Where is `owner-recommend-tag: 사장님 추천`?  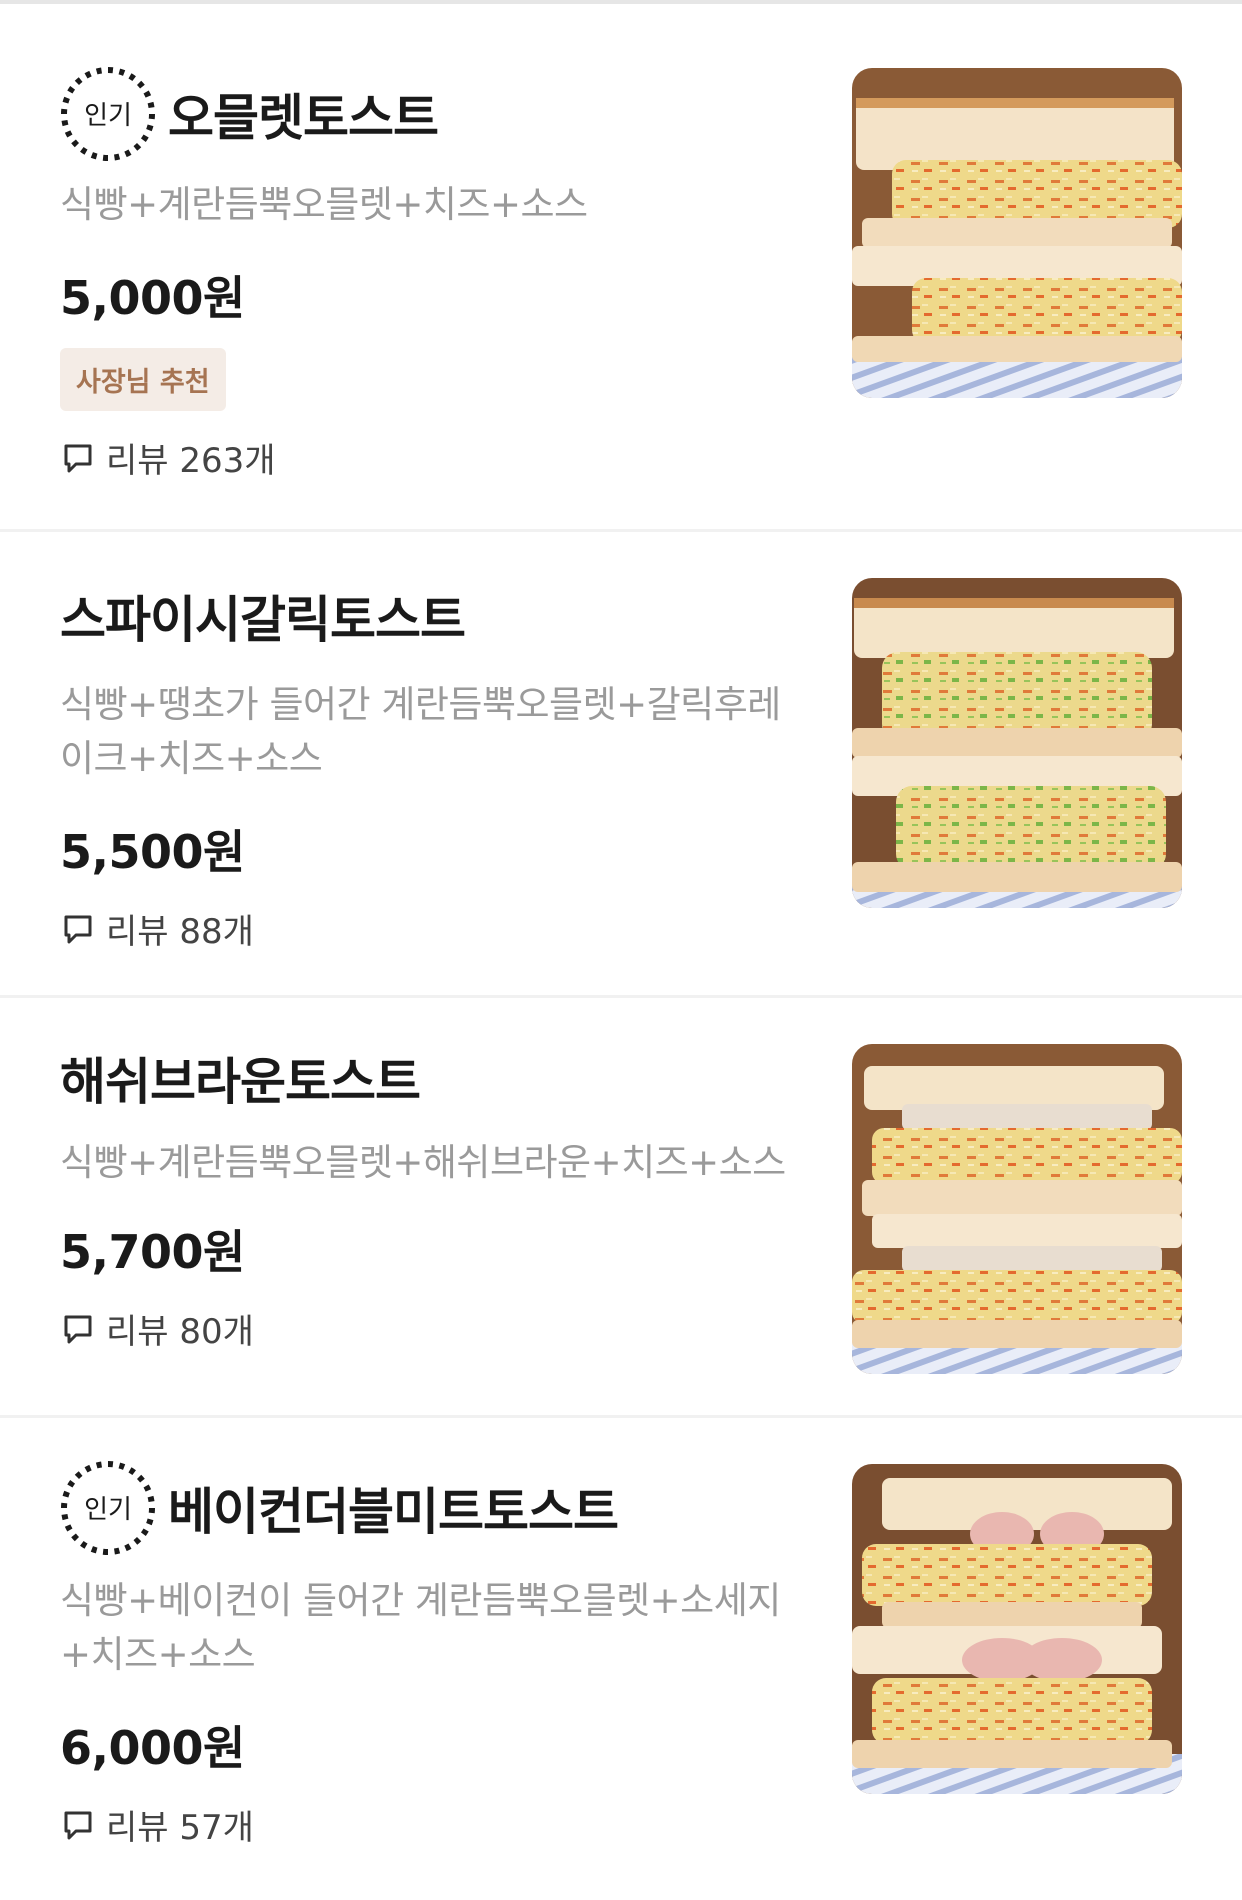
owner-recommend-tag: 사장님 추천 is located at coordinates (143, 379).